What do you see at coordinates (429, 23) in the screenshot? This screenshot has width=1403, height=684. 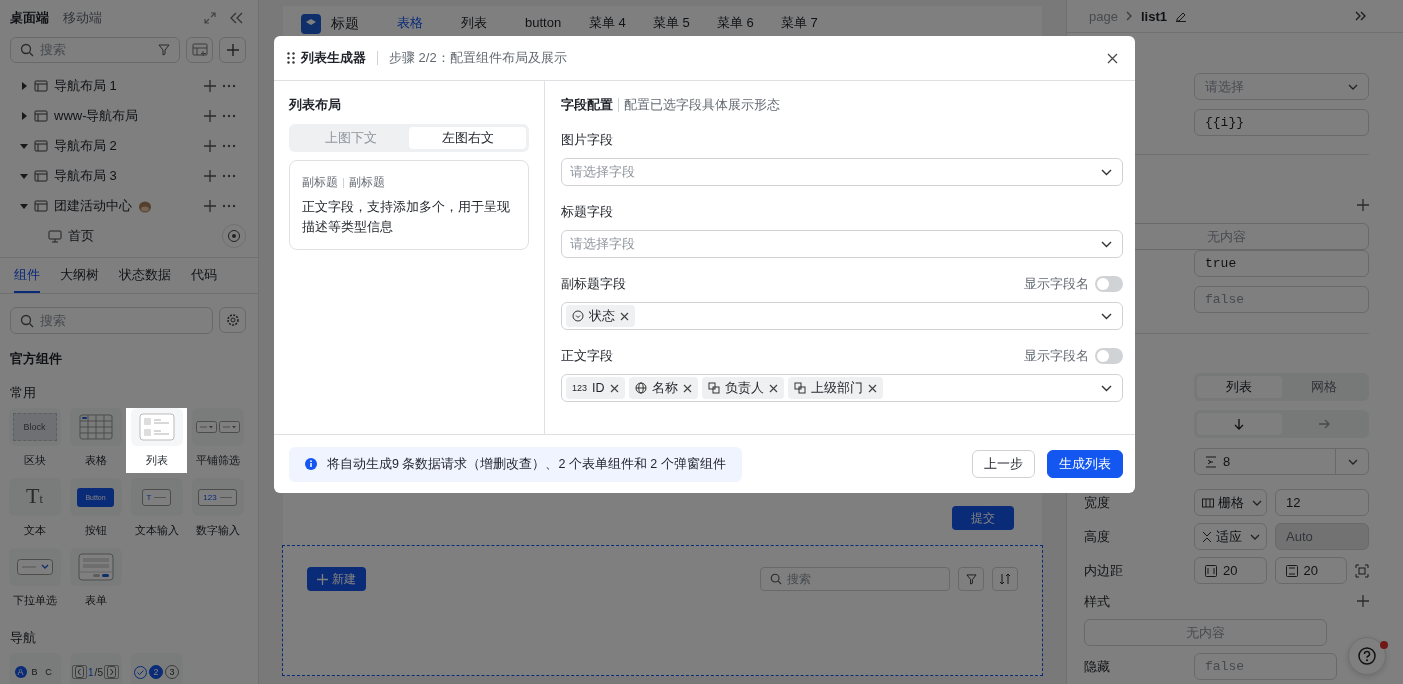 I see `nav-item: 表格` at bounding box center [429, 23].